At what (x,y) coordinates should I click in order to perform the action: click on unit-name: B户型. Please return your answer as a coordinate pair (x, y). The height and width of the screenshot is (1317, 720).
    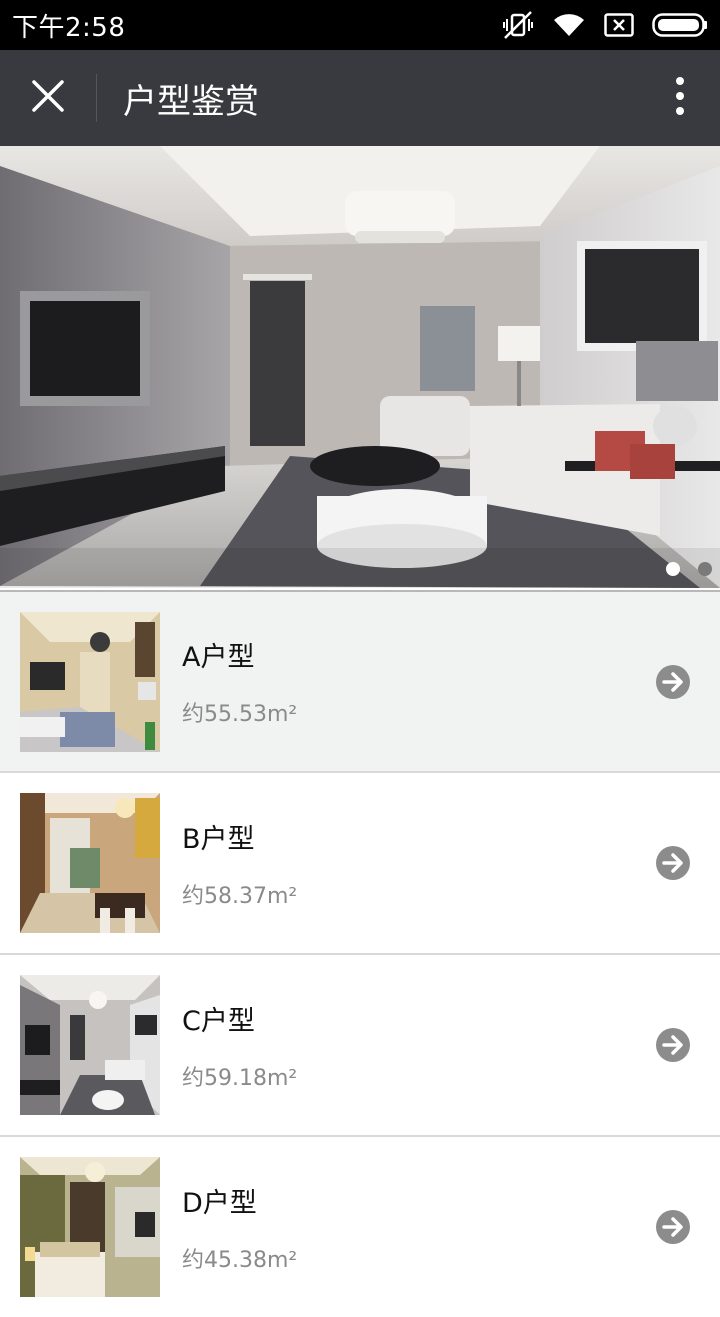
    Looking at the image, I should click on (218, 839).